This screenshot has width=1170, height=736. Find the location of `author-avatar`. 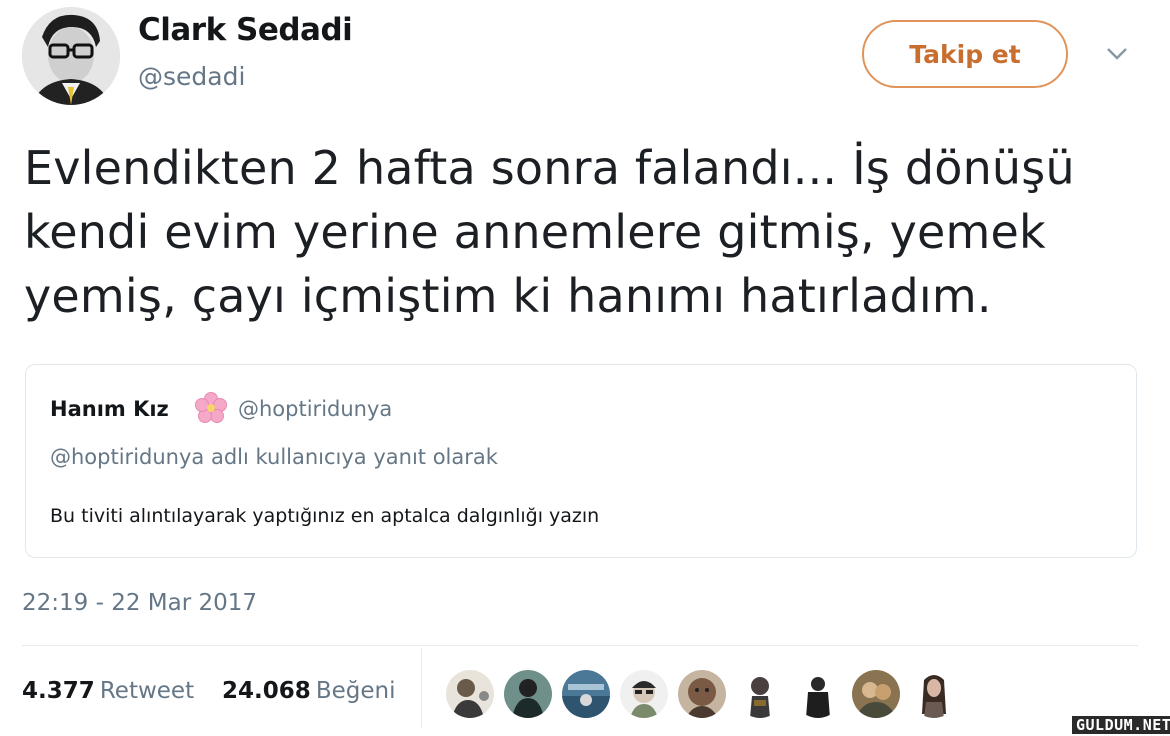

author-avatar is located at coordinates (71, 56).